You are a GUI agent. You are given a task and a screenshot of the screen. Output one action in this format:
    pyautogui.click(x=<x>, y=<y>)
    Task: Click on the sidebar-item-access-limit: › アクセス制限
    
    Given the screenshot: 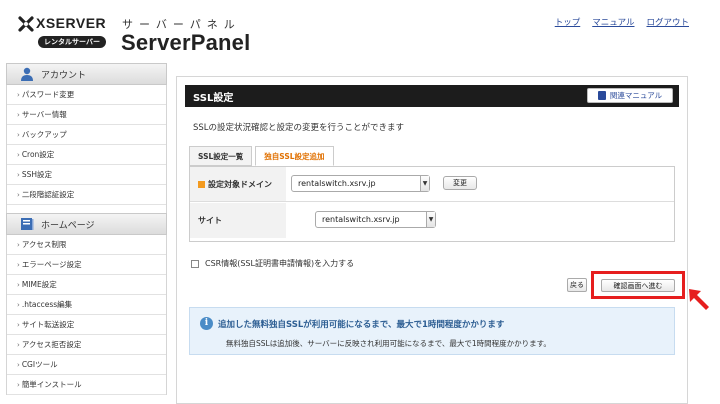 What is the action you would take?
    pyautogui.click(x=86, y=245)
    